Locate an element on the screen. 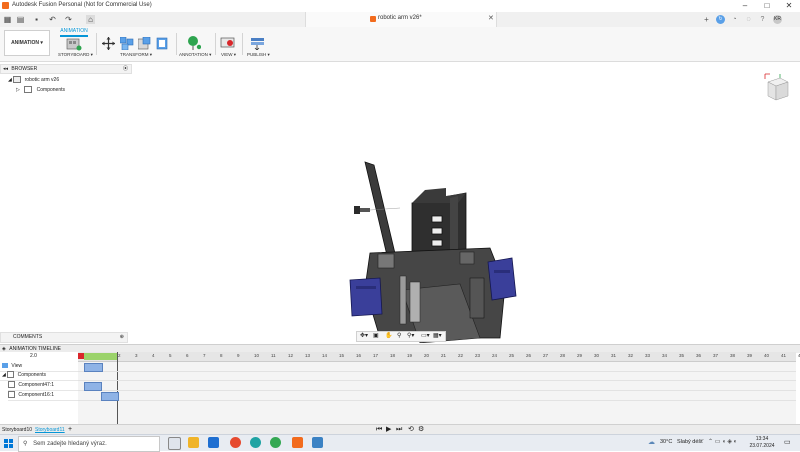 This screenshot has height=452, width=800. ruler-tick-label: 21 is located at coordinates (444, 355).